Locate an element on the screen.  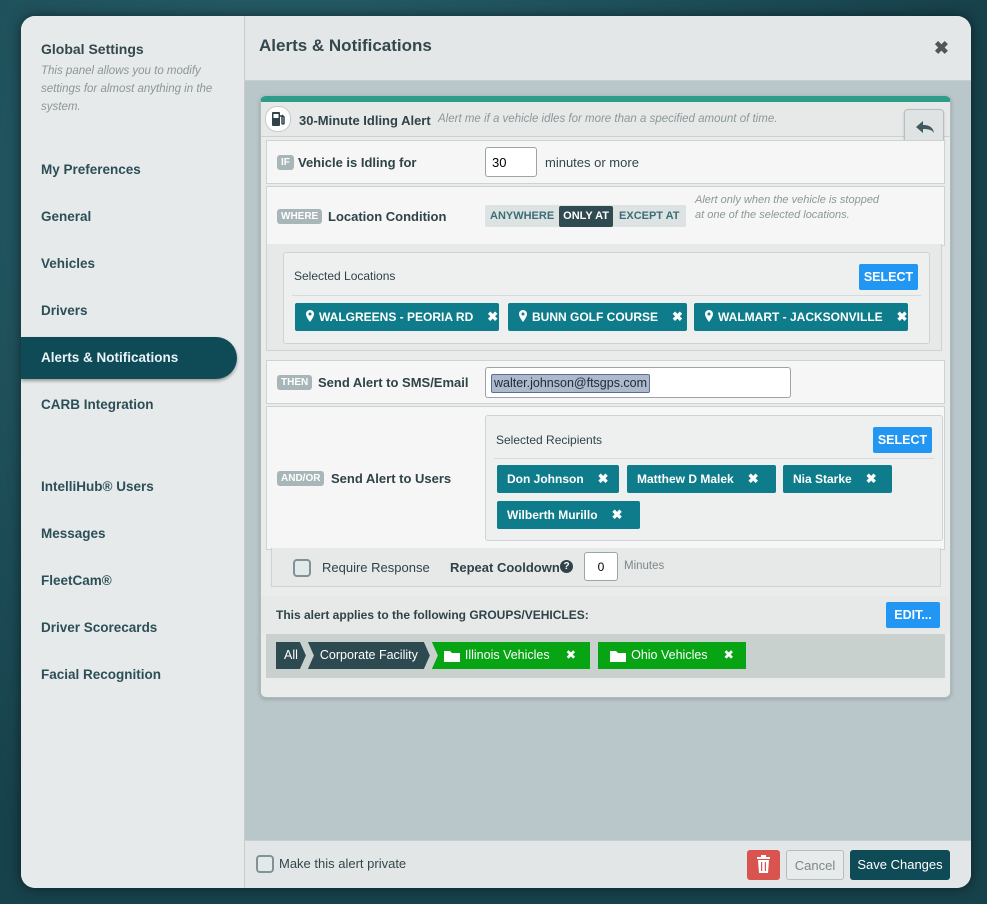
recipient-pill: Matthew D Malek ✖ is located at coordinates (701, 479).